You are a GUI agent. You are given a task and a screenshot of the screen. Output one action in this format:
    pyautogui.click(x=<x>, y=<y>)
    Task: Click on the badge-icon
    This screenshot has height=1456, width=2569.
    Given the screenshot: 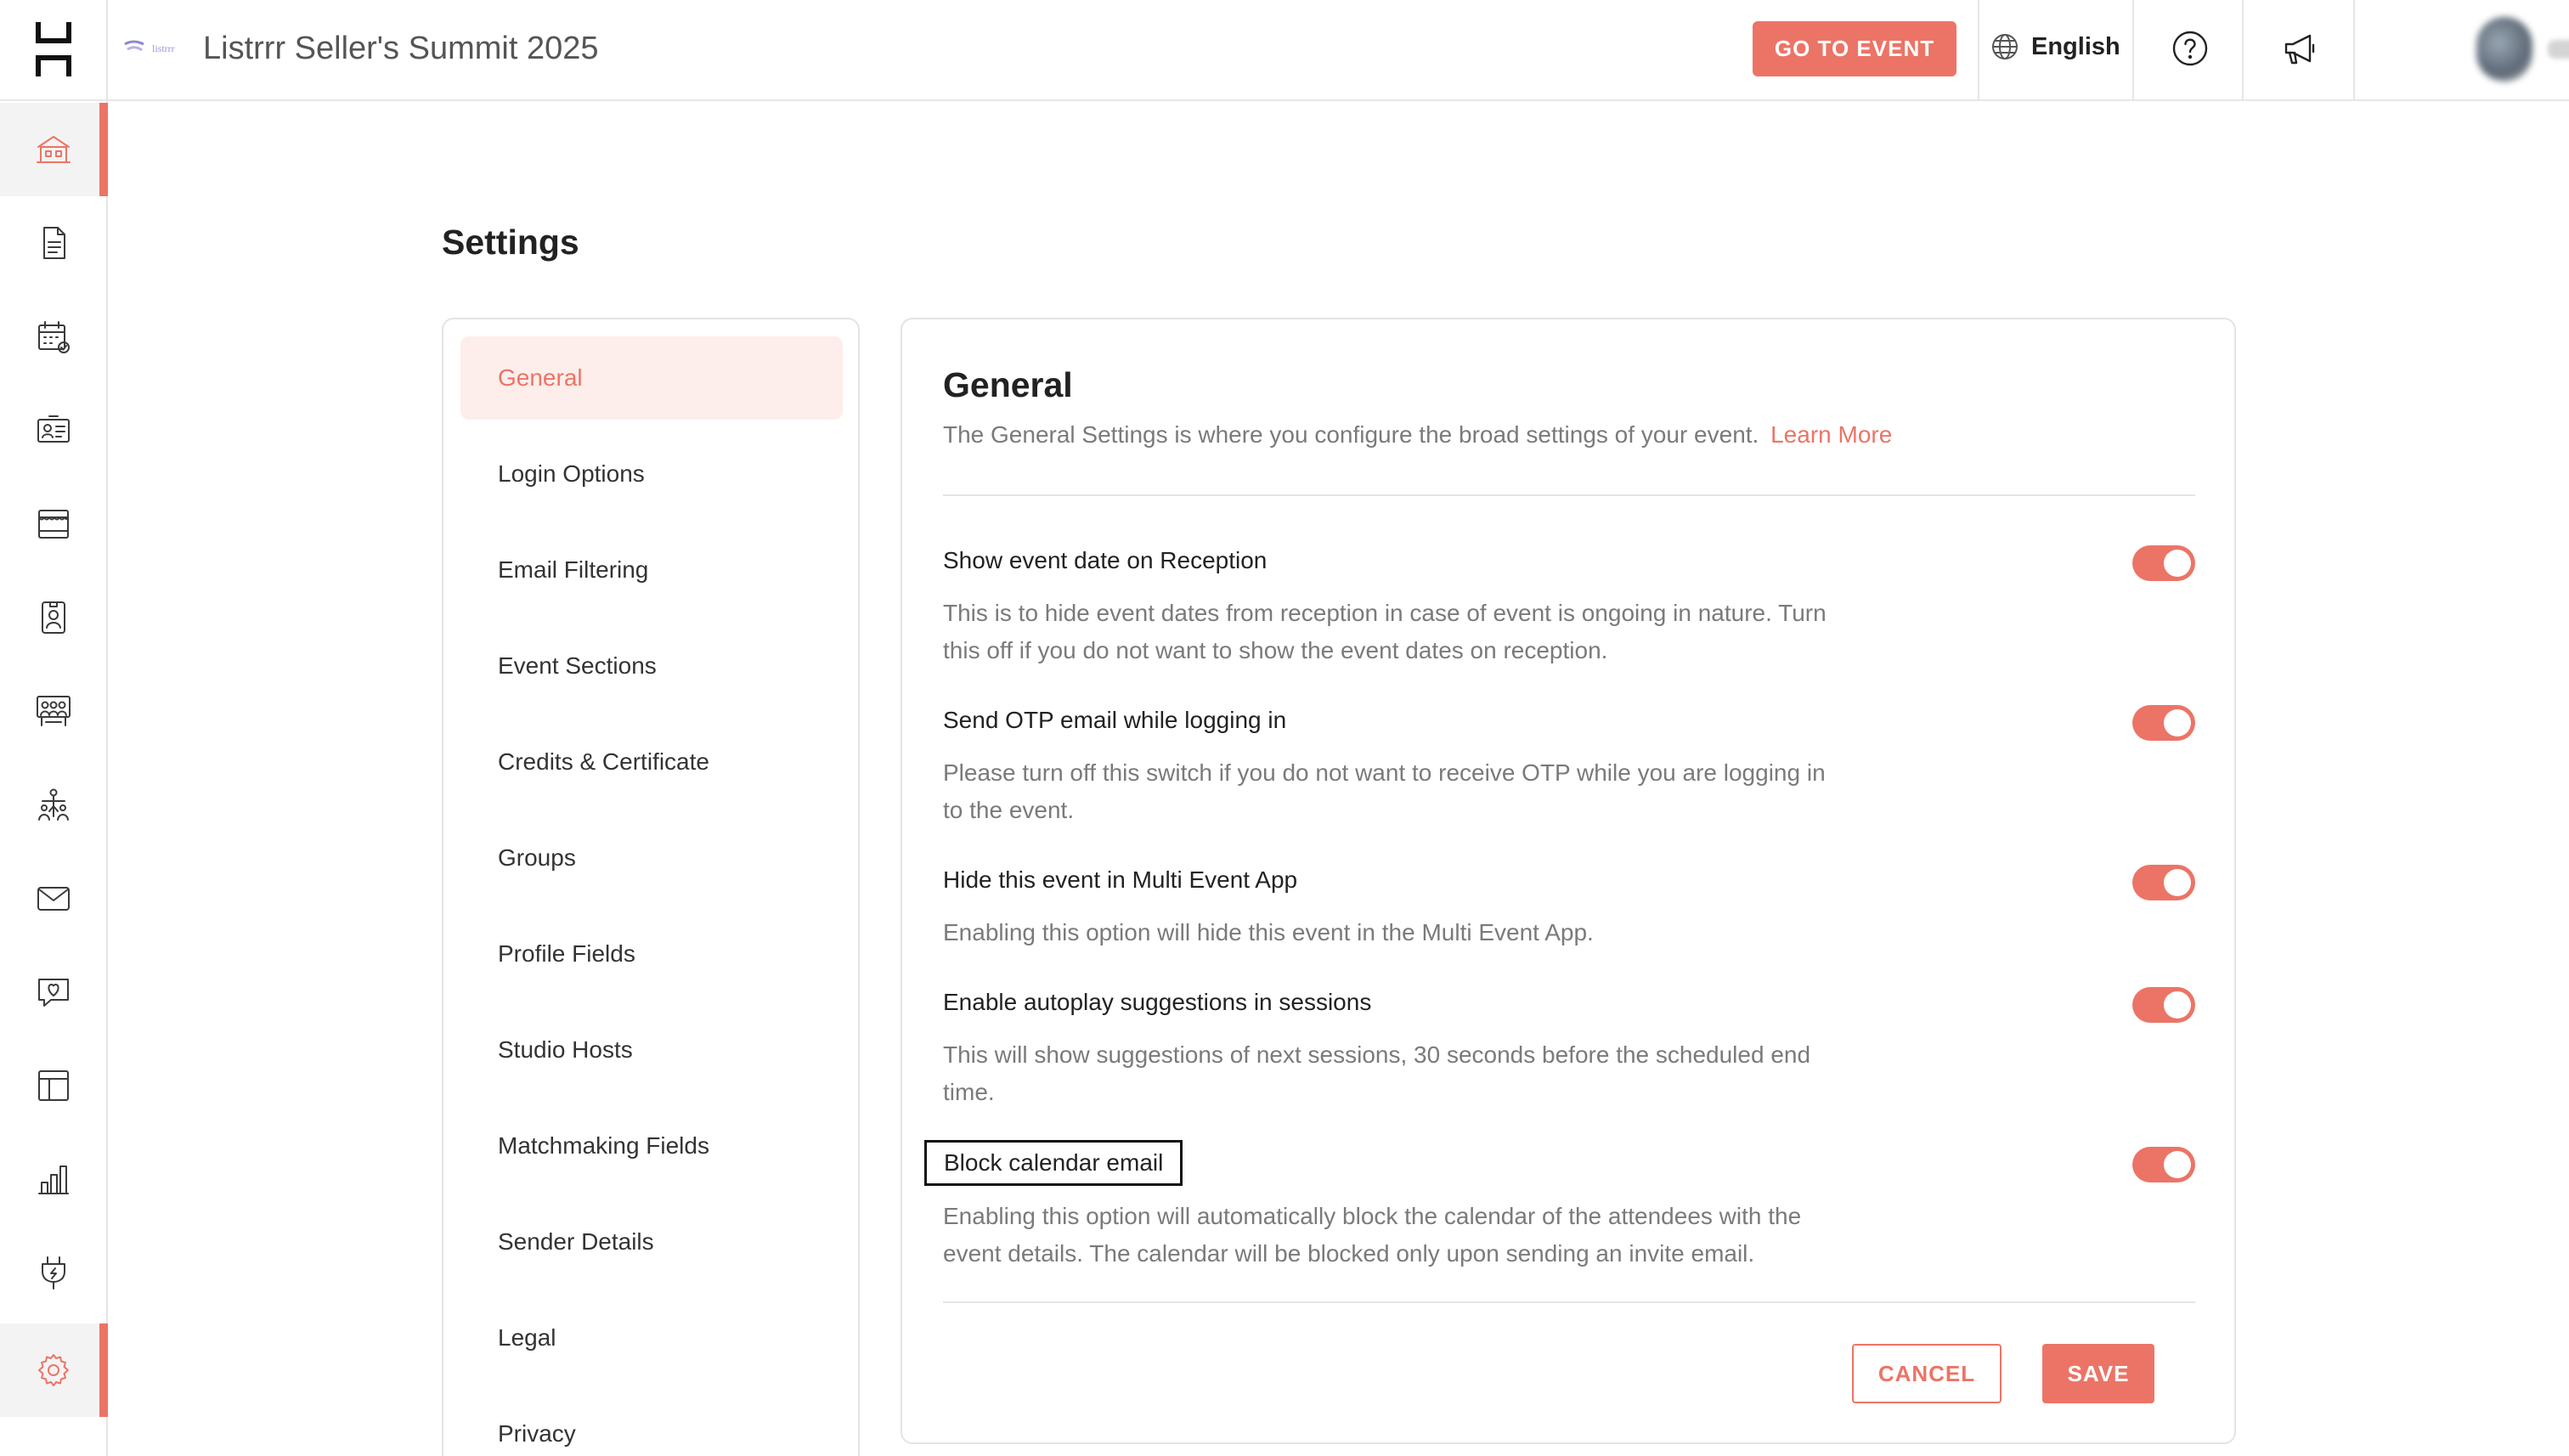 What is the action you would take?
    pyautogui.click(x=53, y=618)
    